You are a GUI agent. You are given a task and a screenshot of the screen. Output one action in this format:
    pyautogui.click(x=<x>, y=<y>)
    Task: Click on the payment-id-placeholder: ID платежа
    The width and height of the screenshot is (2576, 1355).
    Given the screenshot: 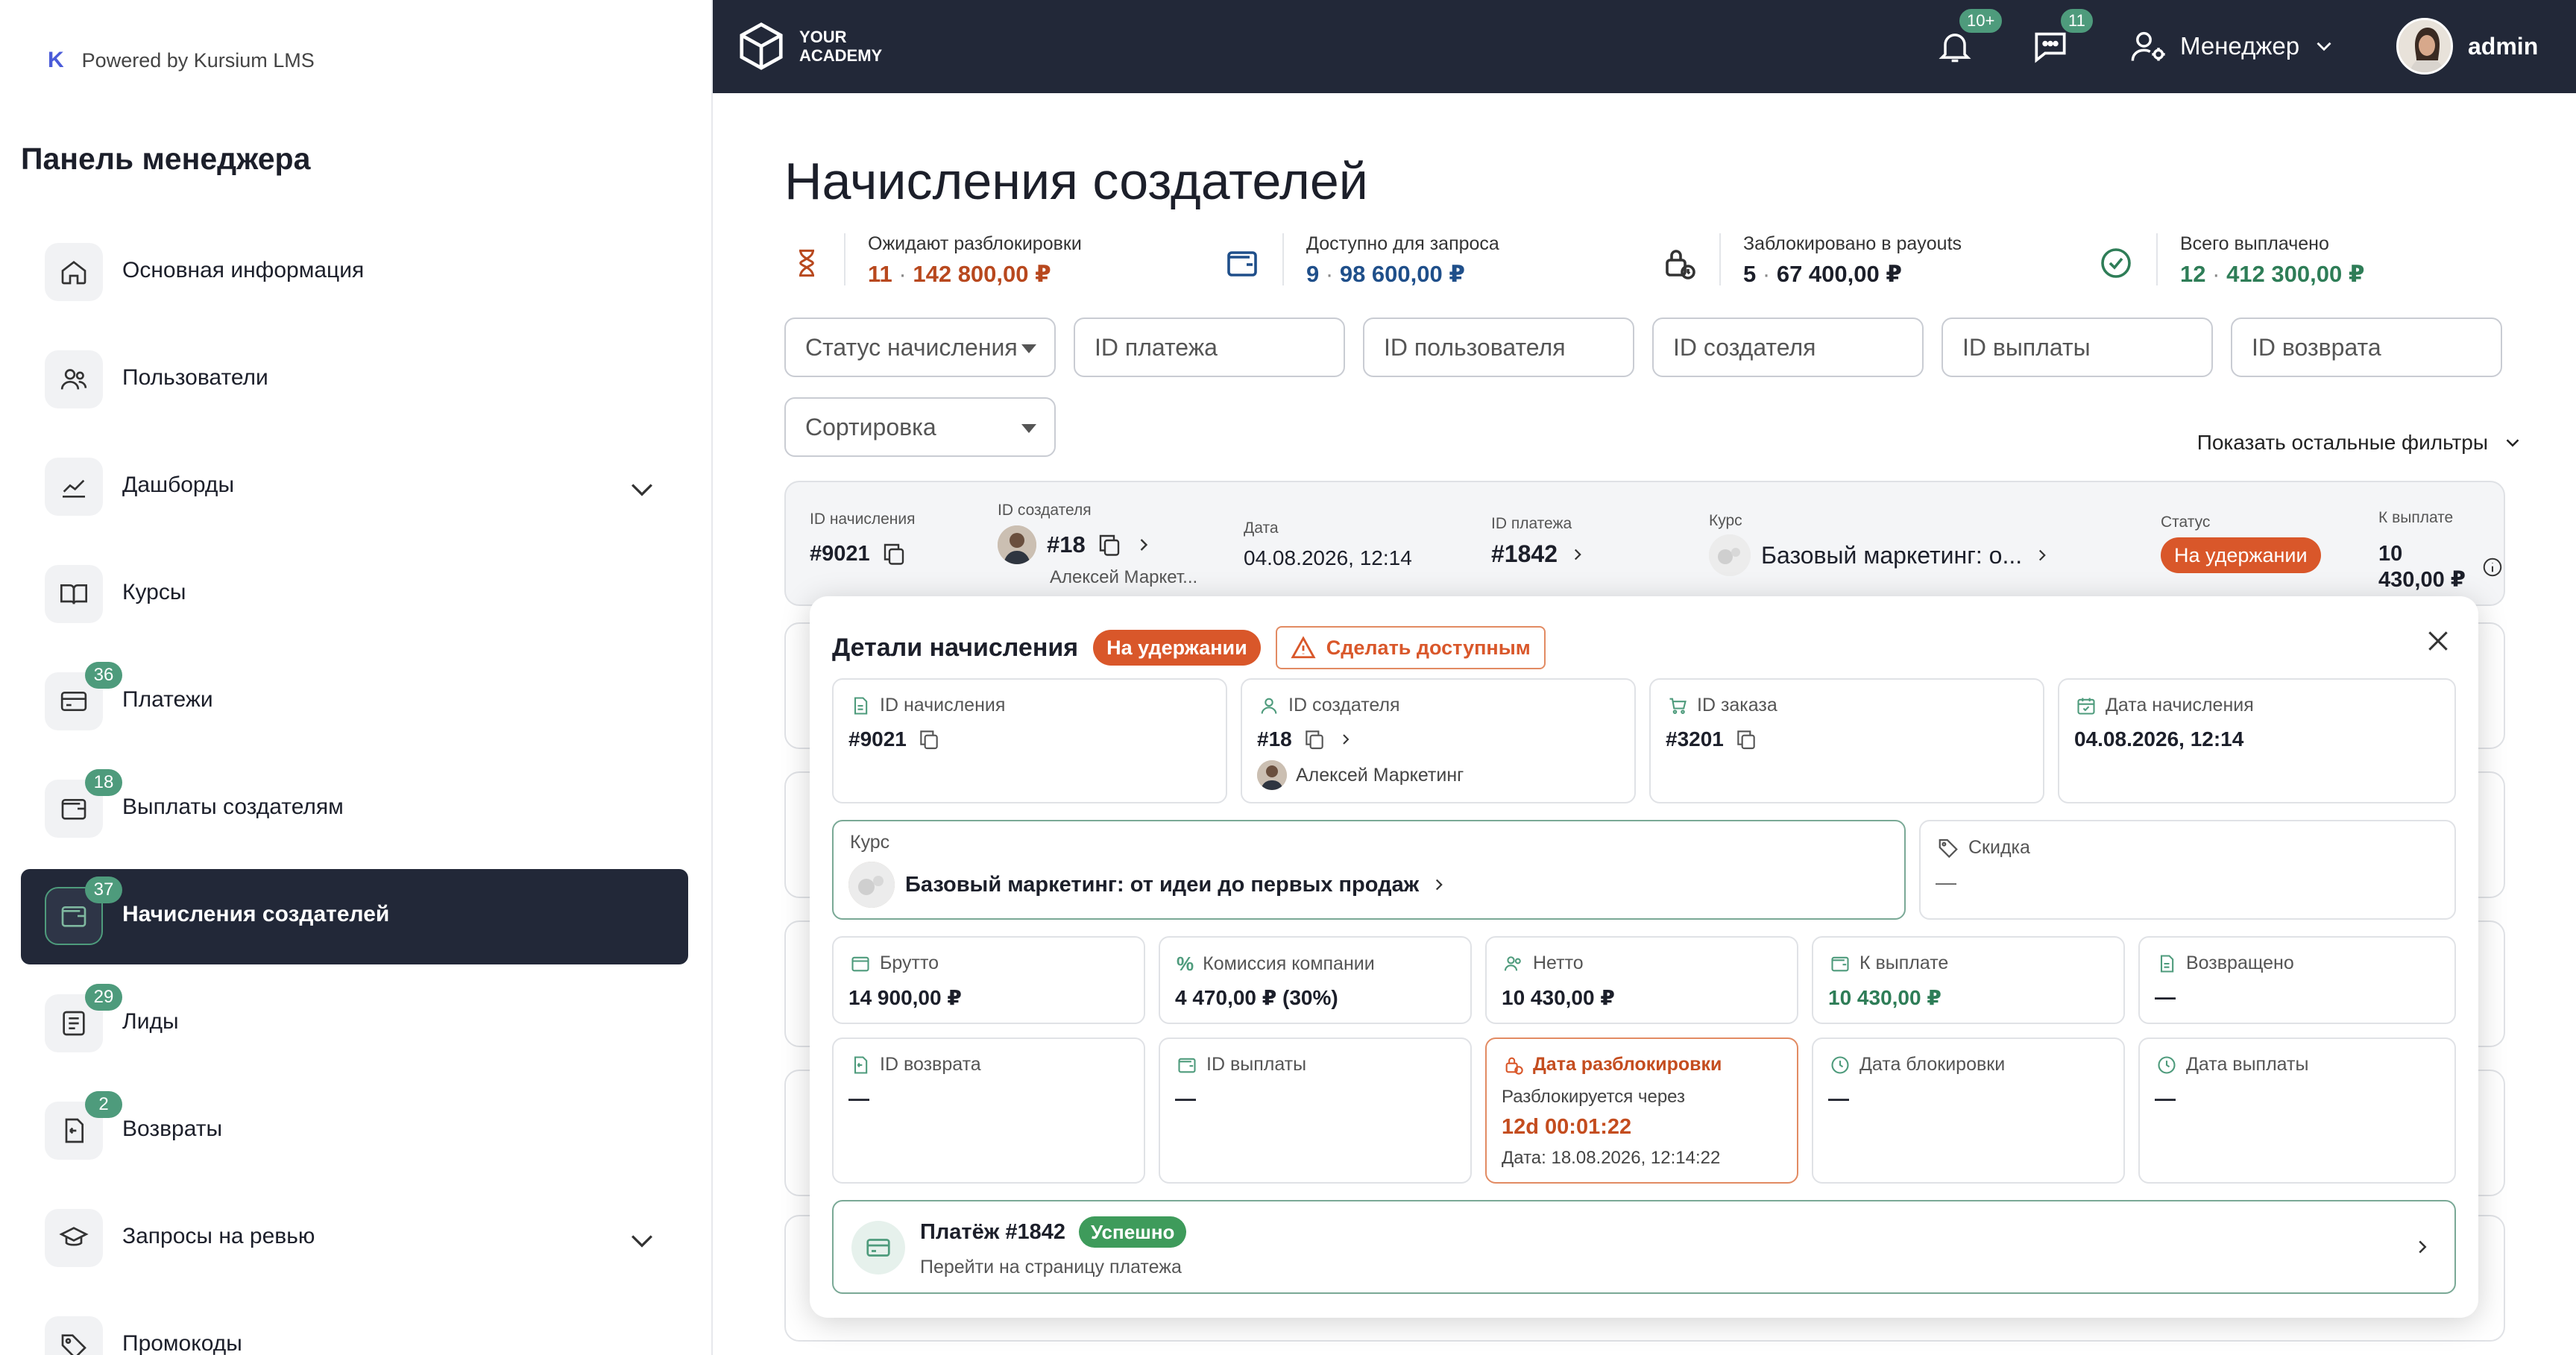 What is the action you would take?
    pyautogui.click(x=1156, y=347)
    